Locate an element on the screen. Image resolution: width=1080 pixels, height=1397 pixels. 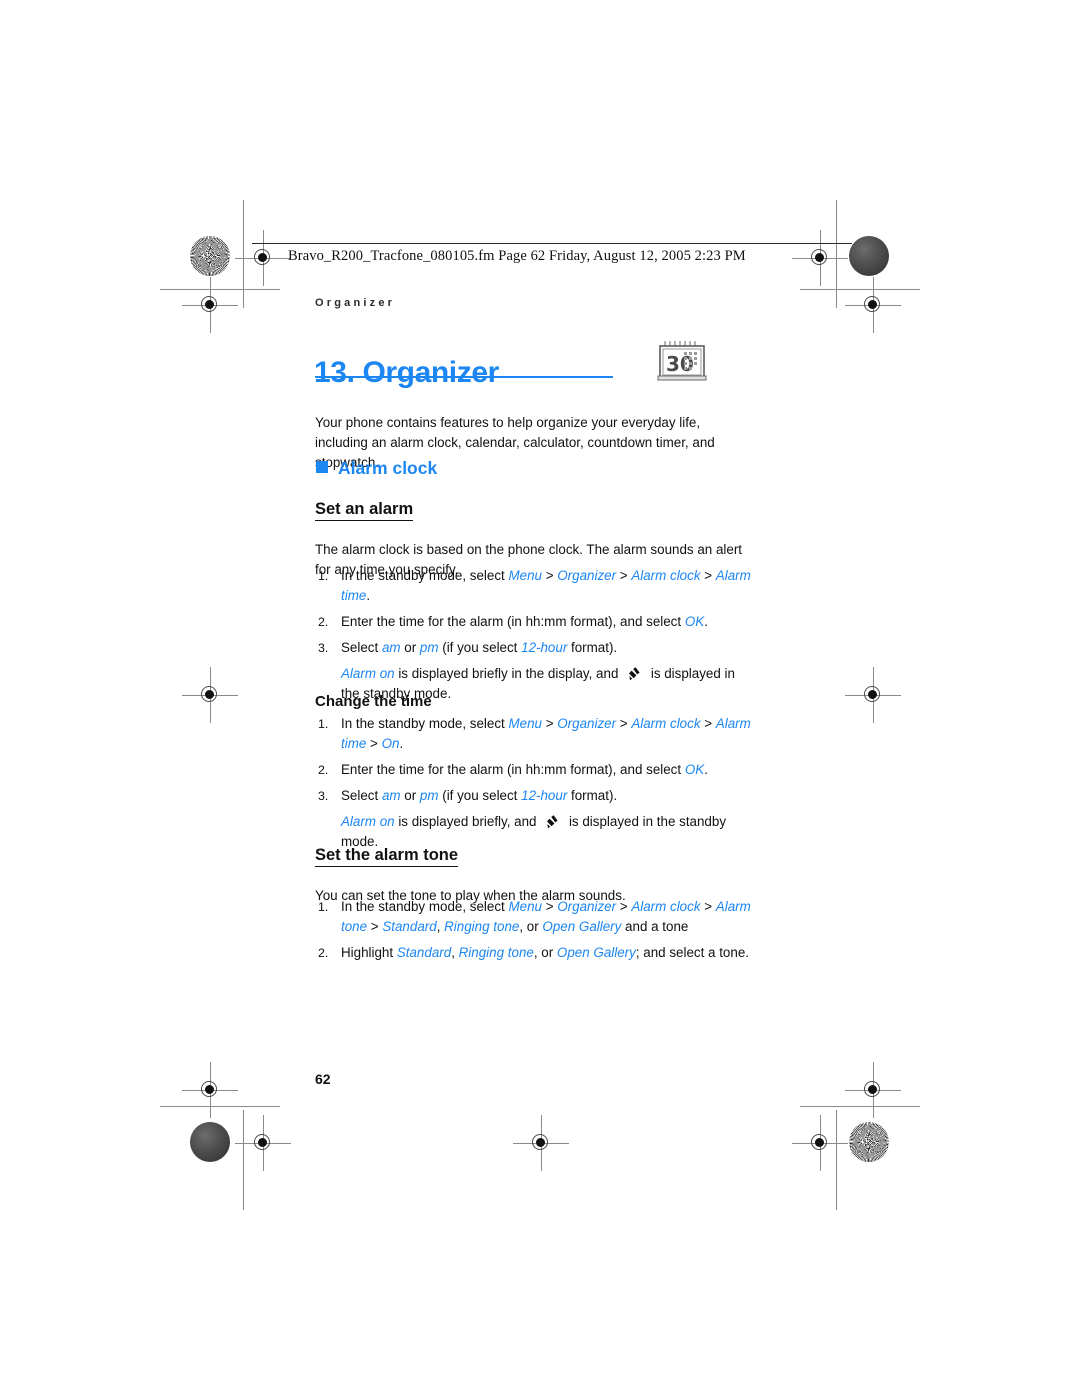
running-header: Organizer is located at coordinates (355, 303).